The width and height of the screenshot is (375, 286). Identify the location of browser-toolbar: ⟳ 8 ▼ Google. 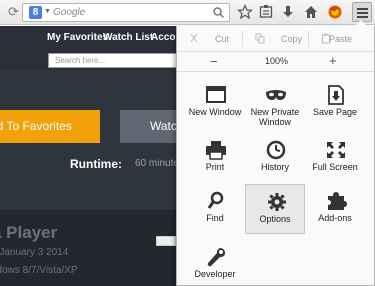
(187, 12).